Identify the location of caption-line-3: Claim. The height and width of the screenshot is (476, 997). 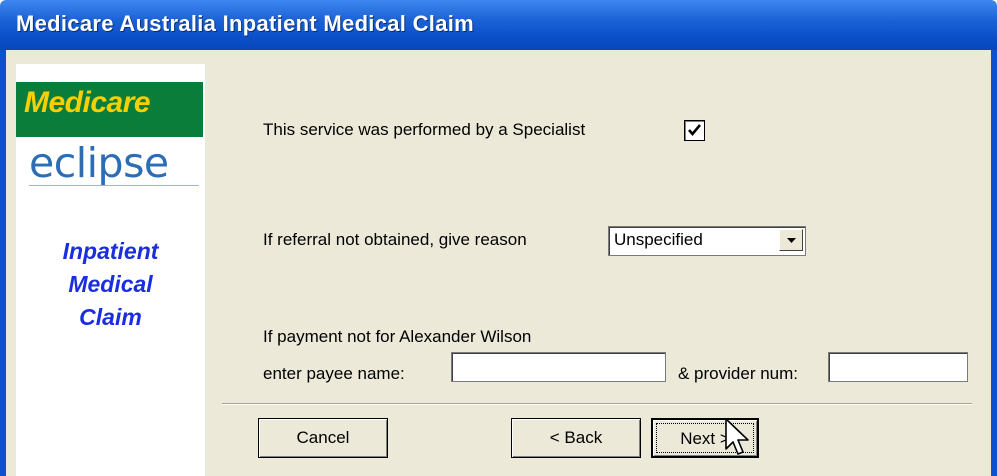
(110, 317).